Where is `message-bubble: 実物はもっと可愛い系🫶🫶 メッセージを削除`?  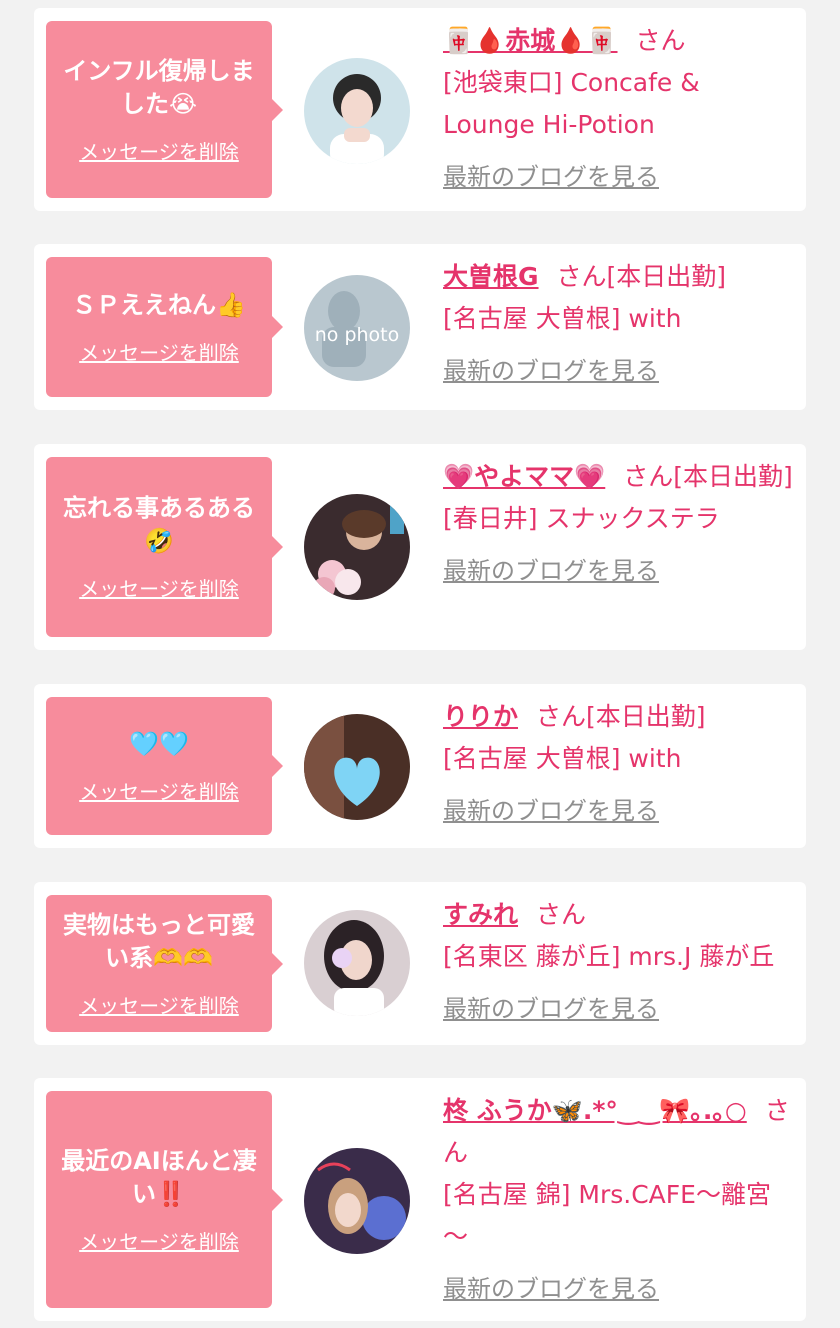 message-bubble: 実物はもっと可愛い系🫶🫶 メッセージを削除 is located at coordinates (164, 963).